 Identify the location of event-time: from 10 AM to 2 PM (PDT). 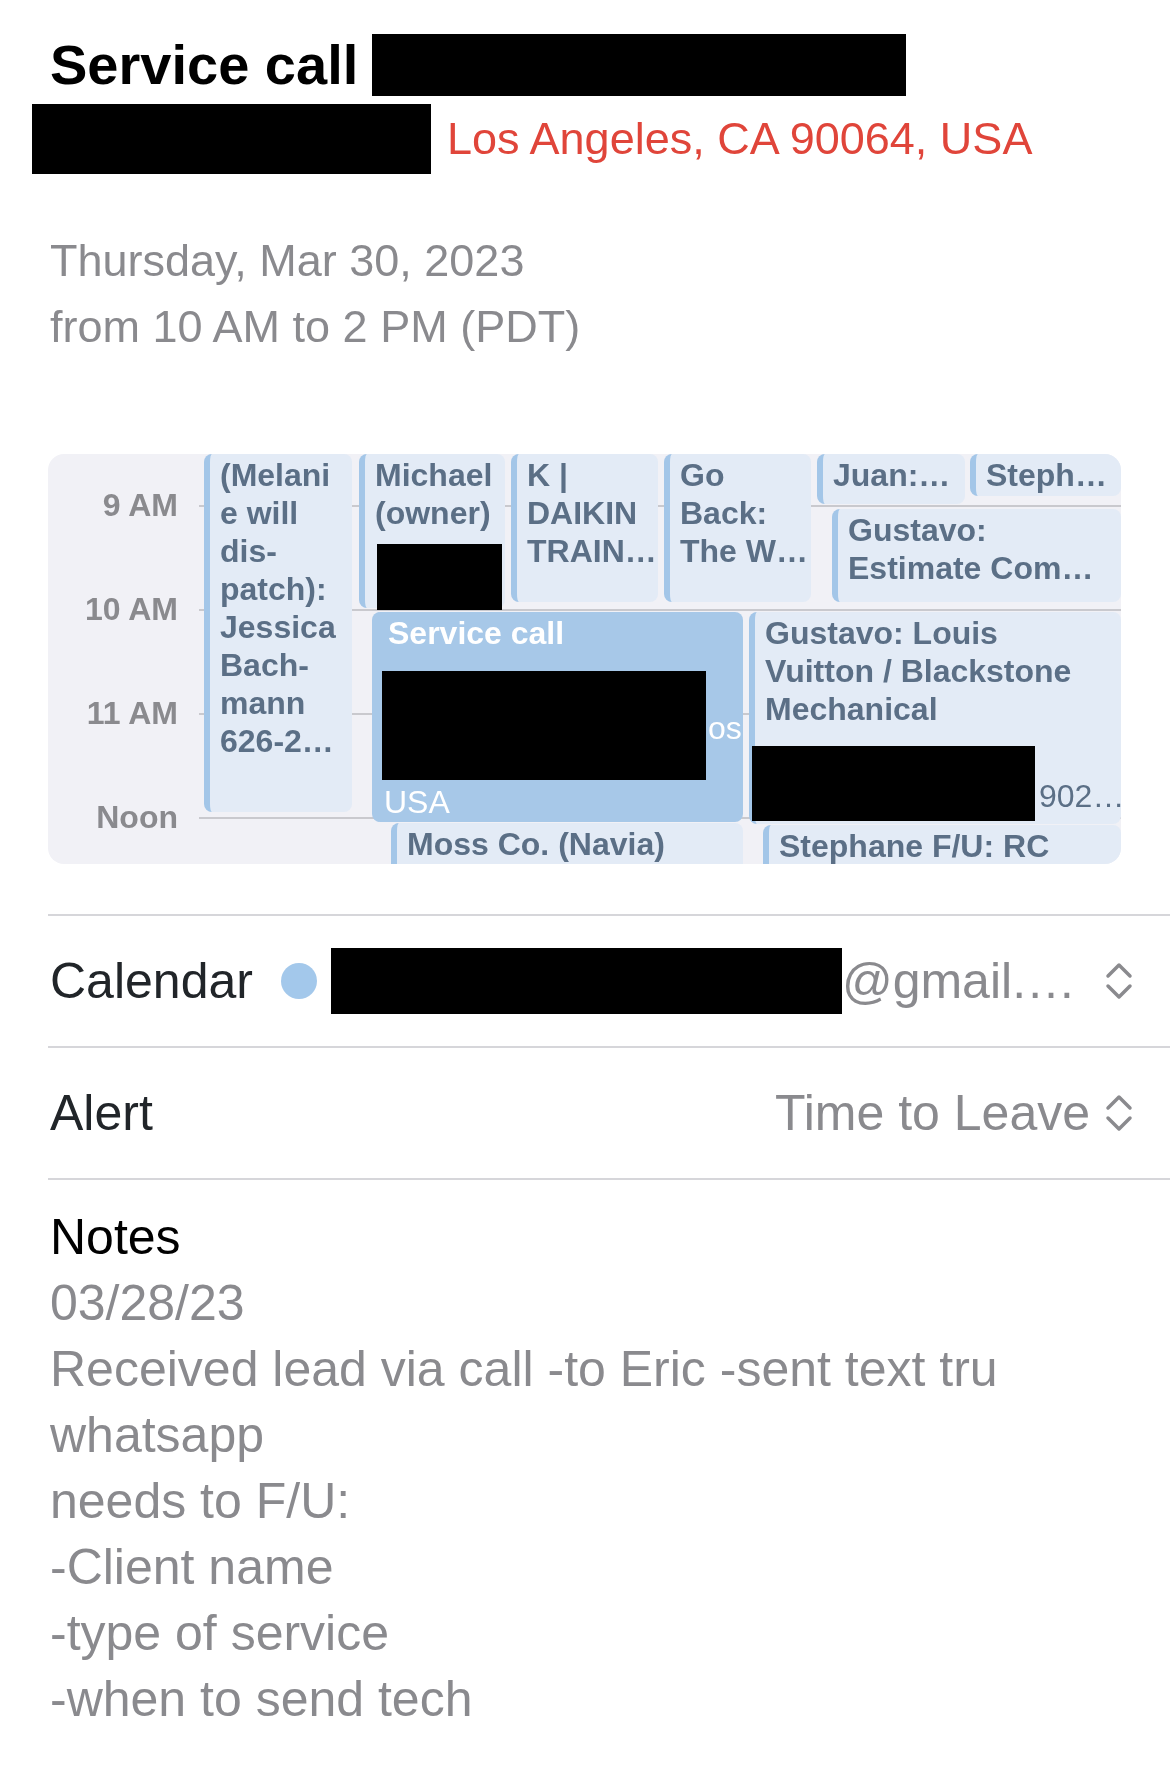
(316, 327).